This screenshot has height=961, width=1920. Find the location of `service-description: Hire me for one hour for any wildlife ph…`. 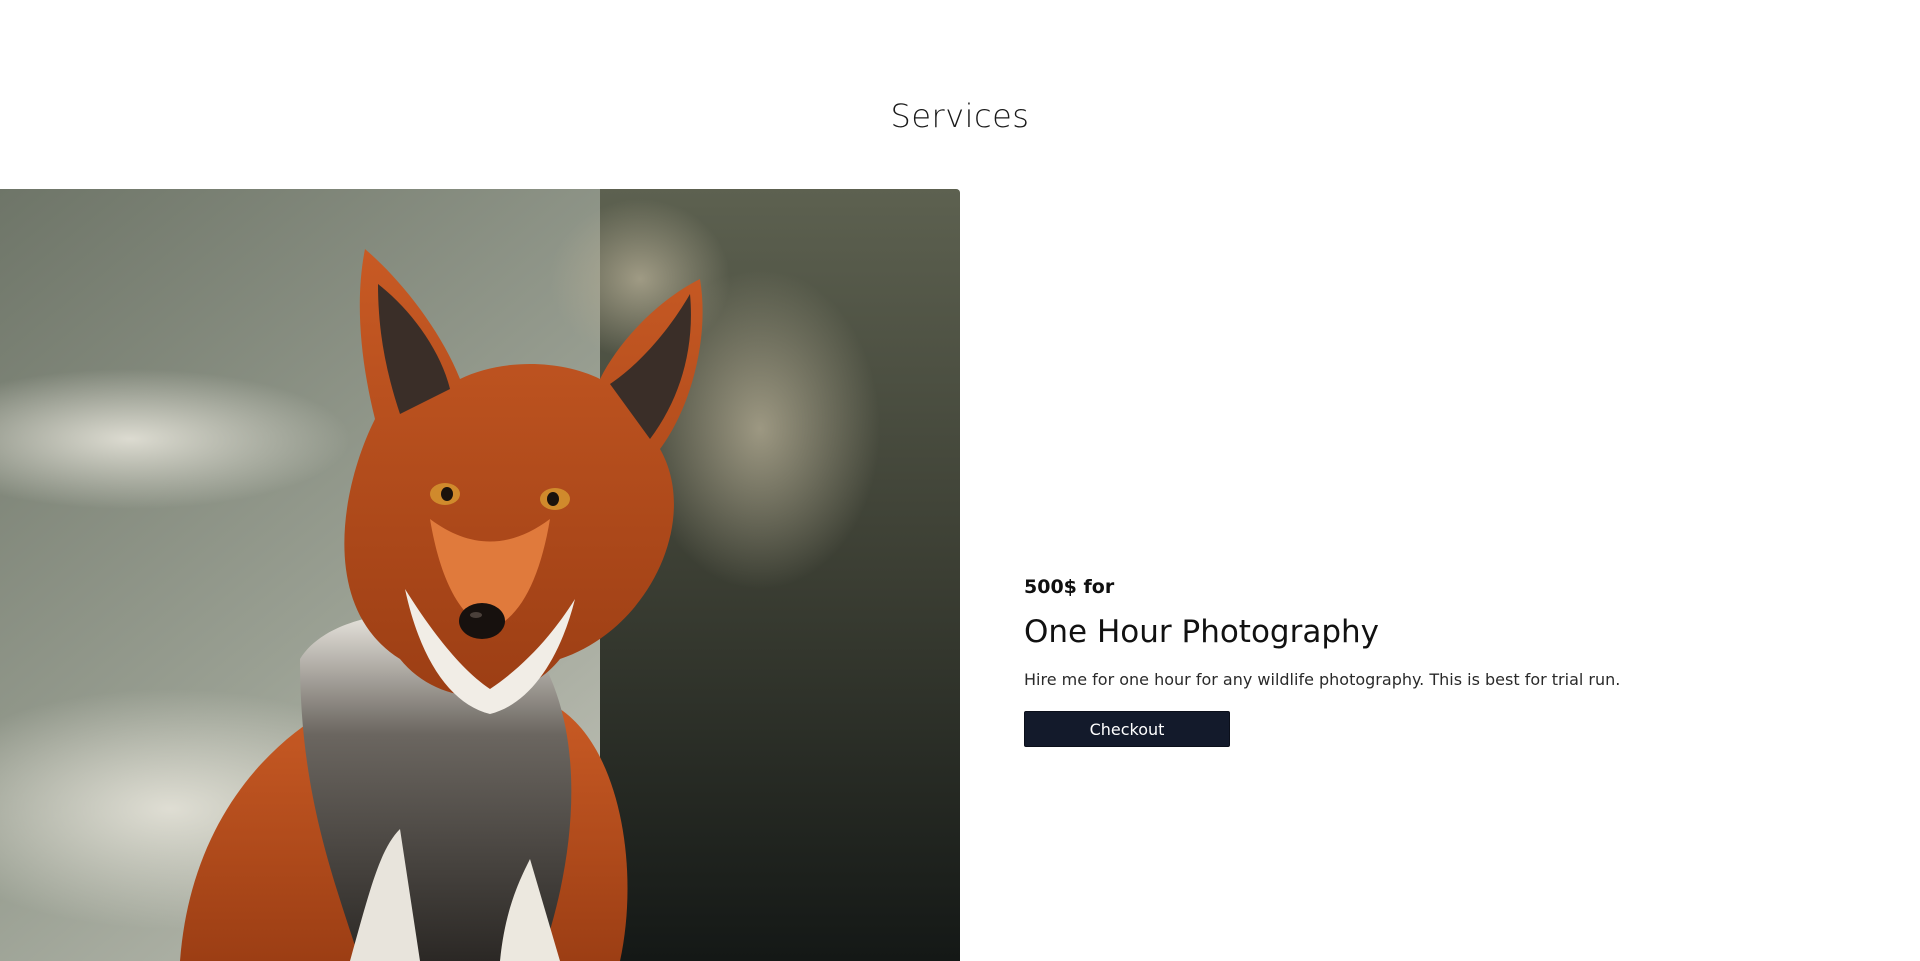

service-description: Hire me for one hour for any wildlife ph… is located at coordinates (1322, 679).